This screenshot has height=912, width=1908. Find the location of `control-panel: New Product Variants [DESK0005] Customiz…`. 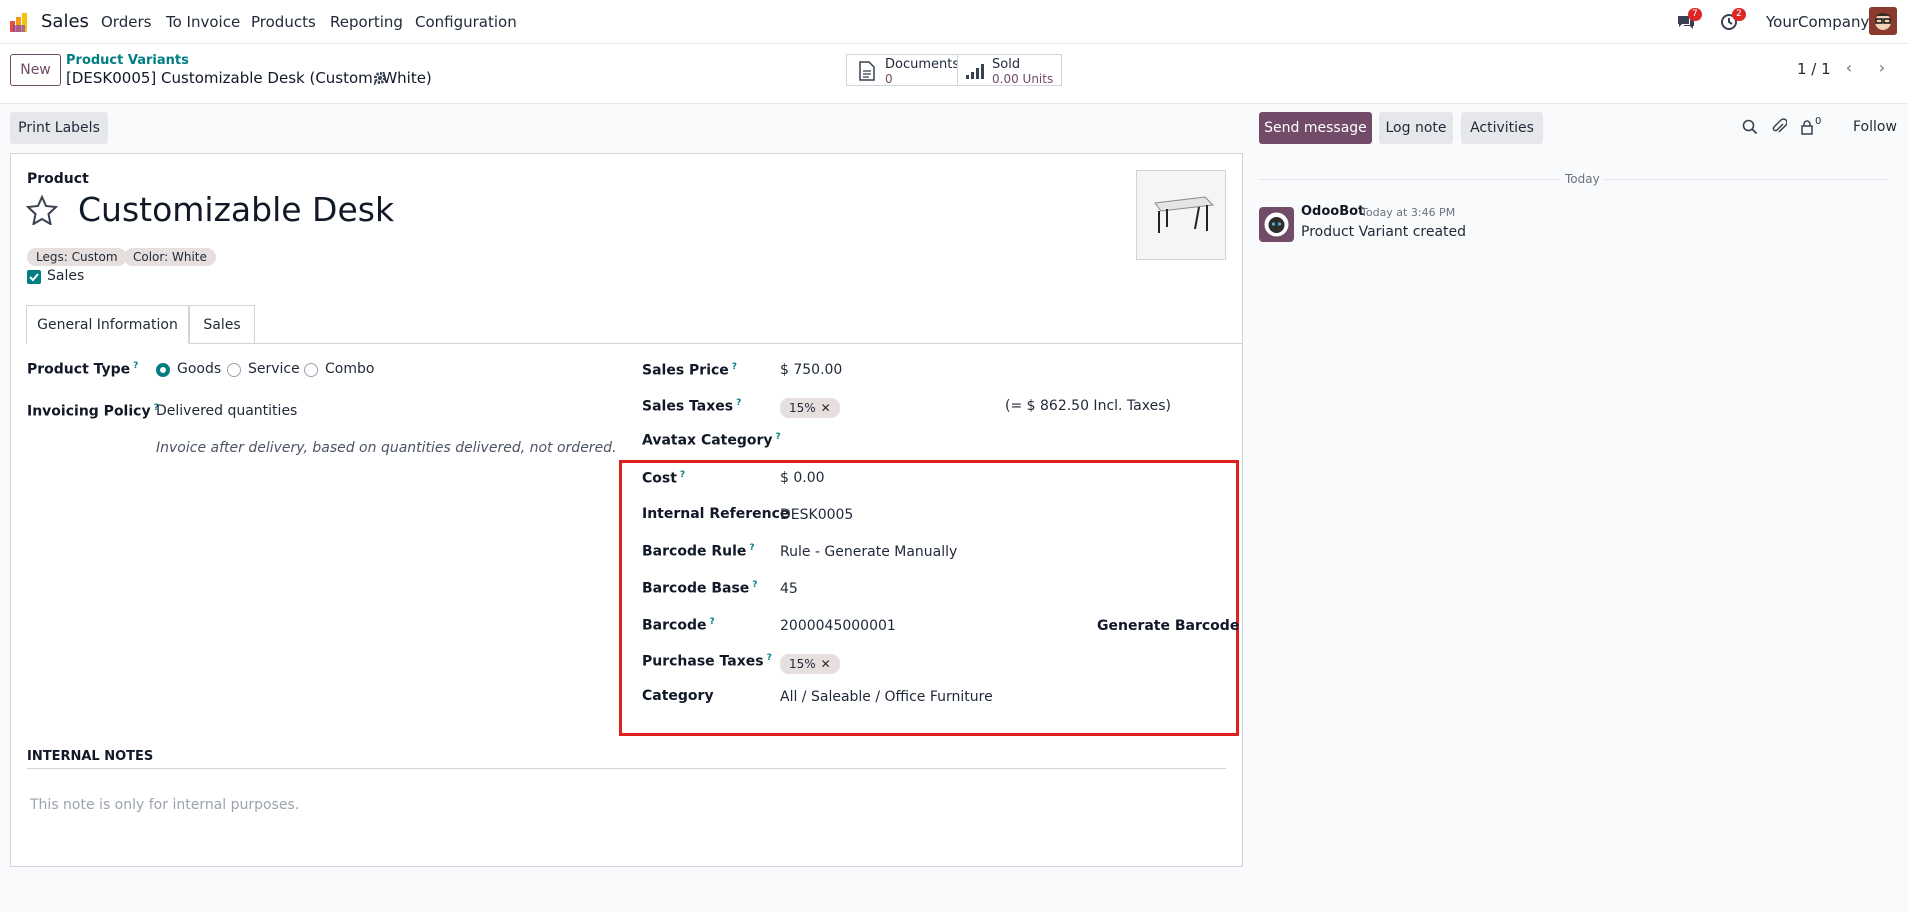

control-panel: New Product Variants [DESK0005] Customiz… is located at coordinates (954, 74).